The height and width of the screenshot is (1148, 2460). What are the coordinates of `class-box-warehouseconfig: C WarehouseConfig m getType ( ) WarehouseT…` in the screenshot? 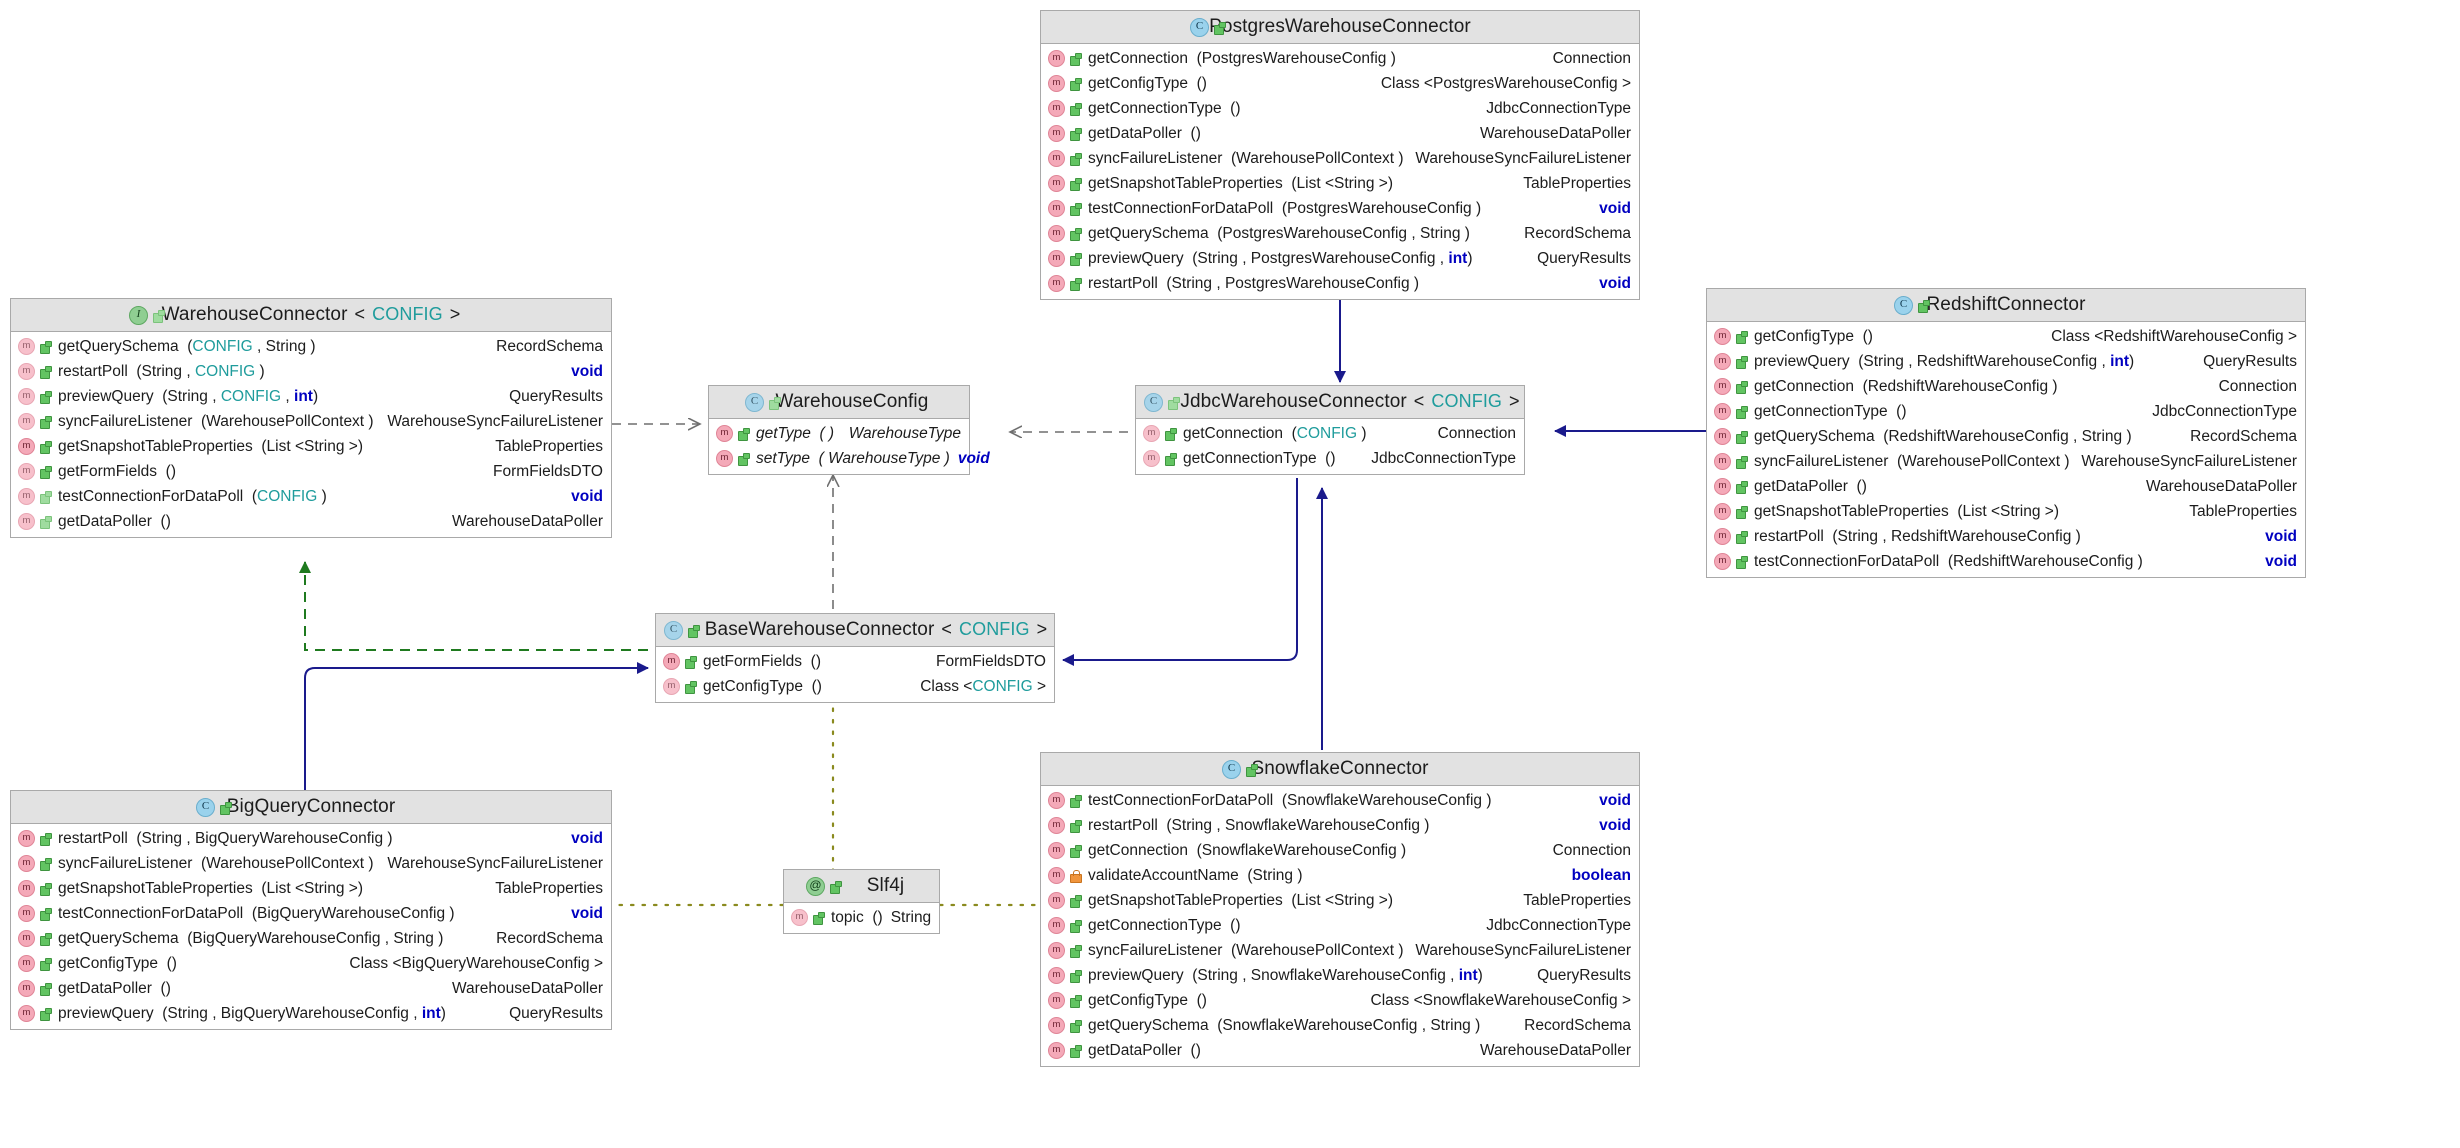 It's located at (849, 430).